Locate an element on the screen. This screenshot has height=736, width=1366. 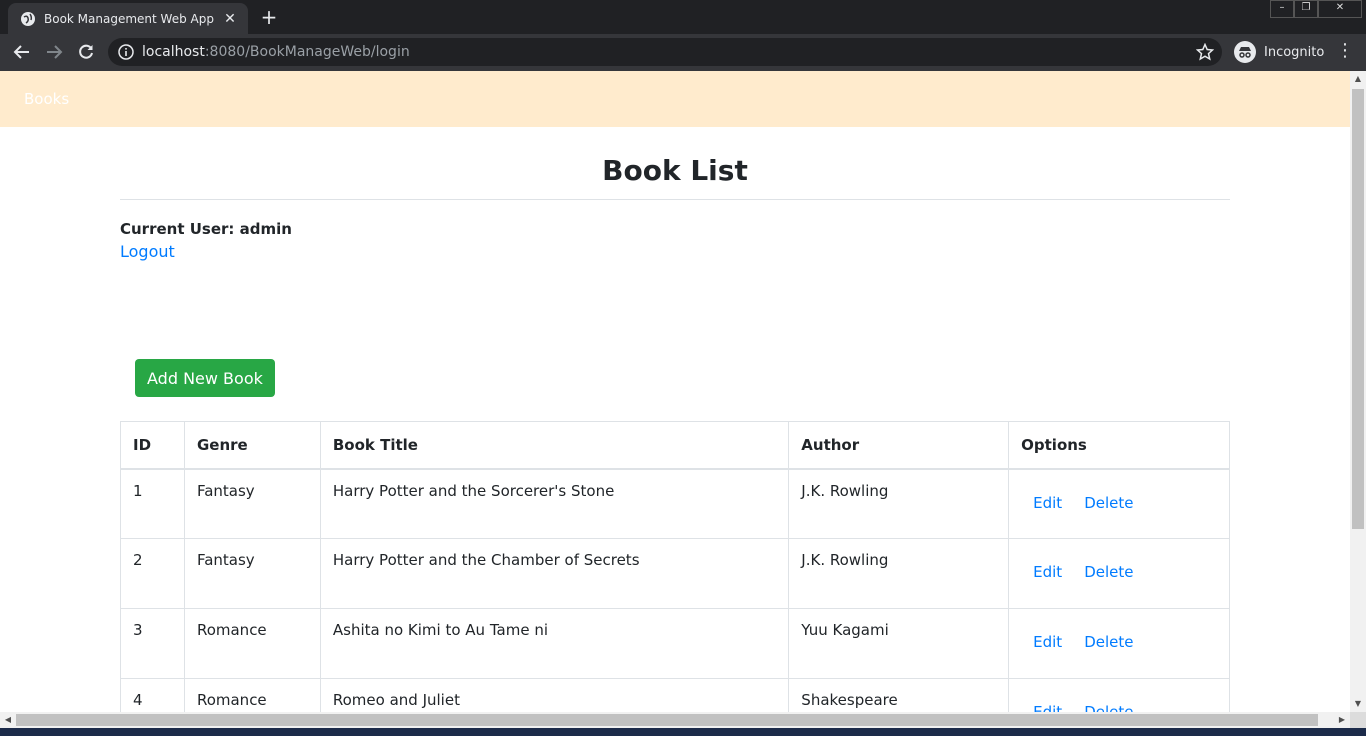
star-icon is located at coordinates (1205, 52).